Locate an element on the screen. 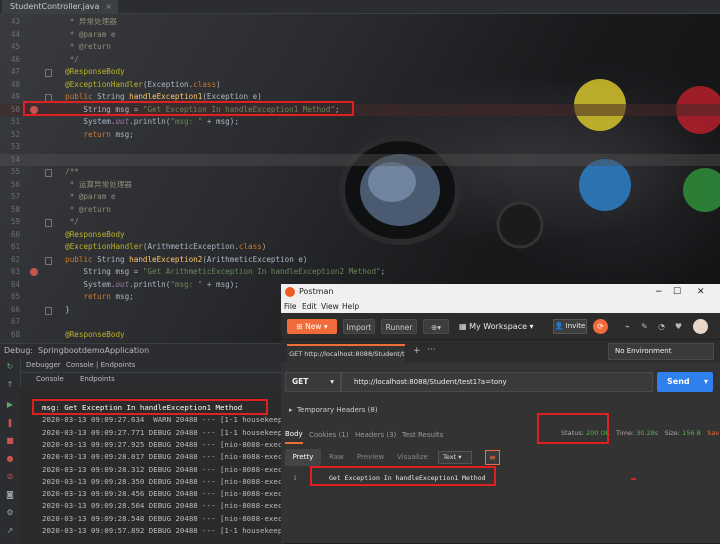 This screenshot has height=544, width=720. avatar is located at coordinates (700, 326).